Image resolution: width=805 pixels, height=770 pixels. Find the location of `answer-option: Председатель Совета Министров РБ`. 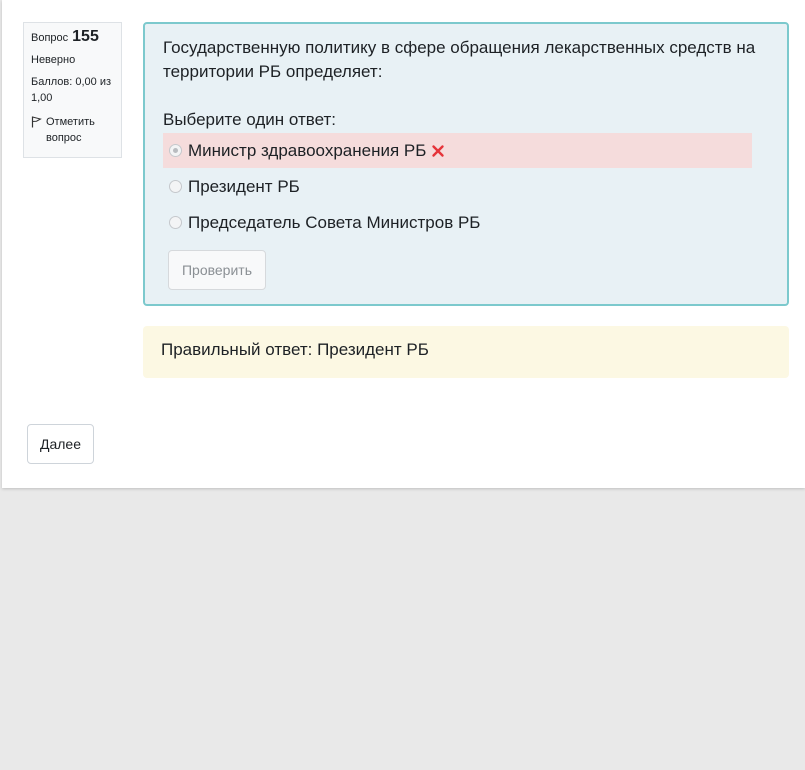

answer-option: Председатель Совета Министров РБ is located at coordinates (457, 222).